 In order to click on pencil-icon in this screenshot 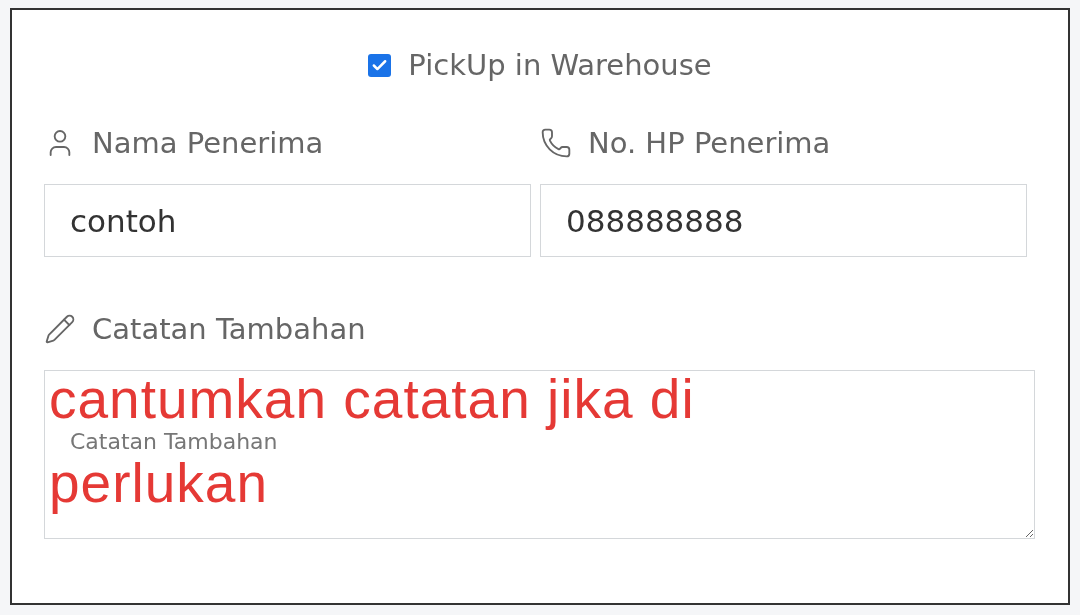, I will do `click(60, 329)`.